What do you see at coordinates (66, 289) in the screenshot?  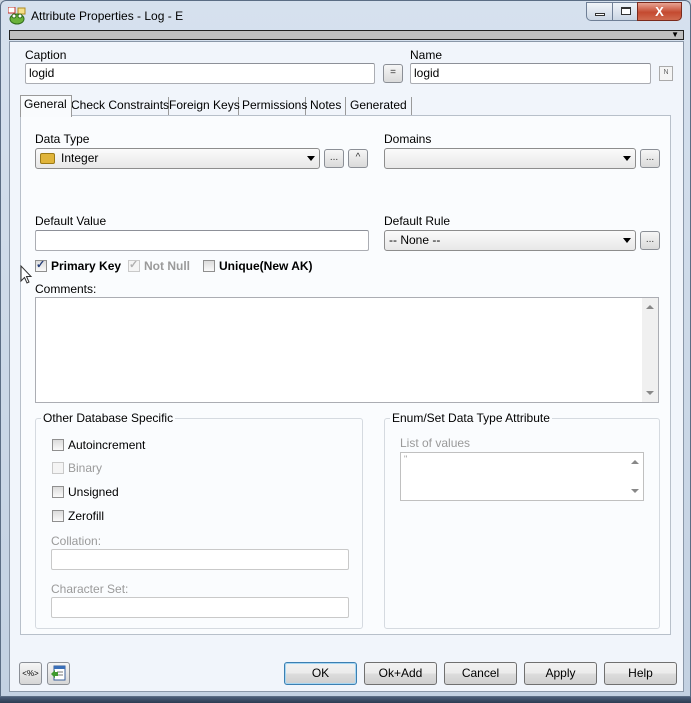 I see `comments-label: Comments:` at bounding box center [66, 289].